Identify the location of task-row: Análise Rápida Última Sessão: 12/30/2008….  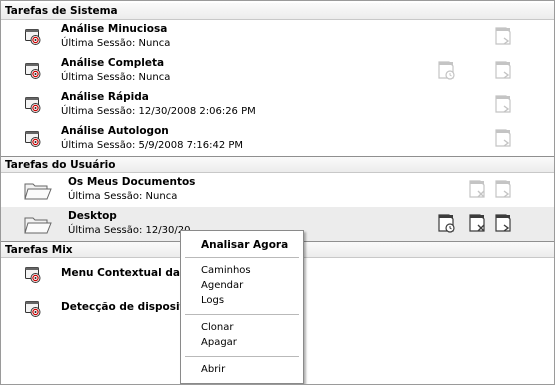
(277, 105).